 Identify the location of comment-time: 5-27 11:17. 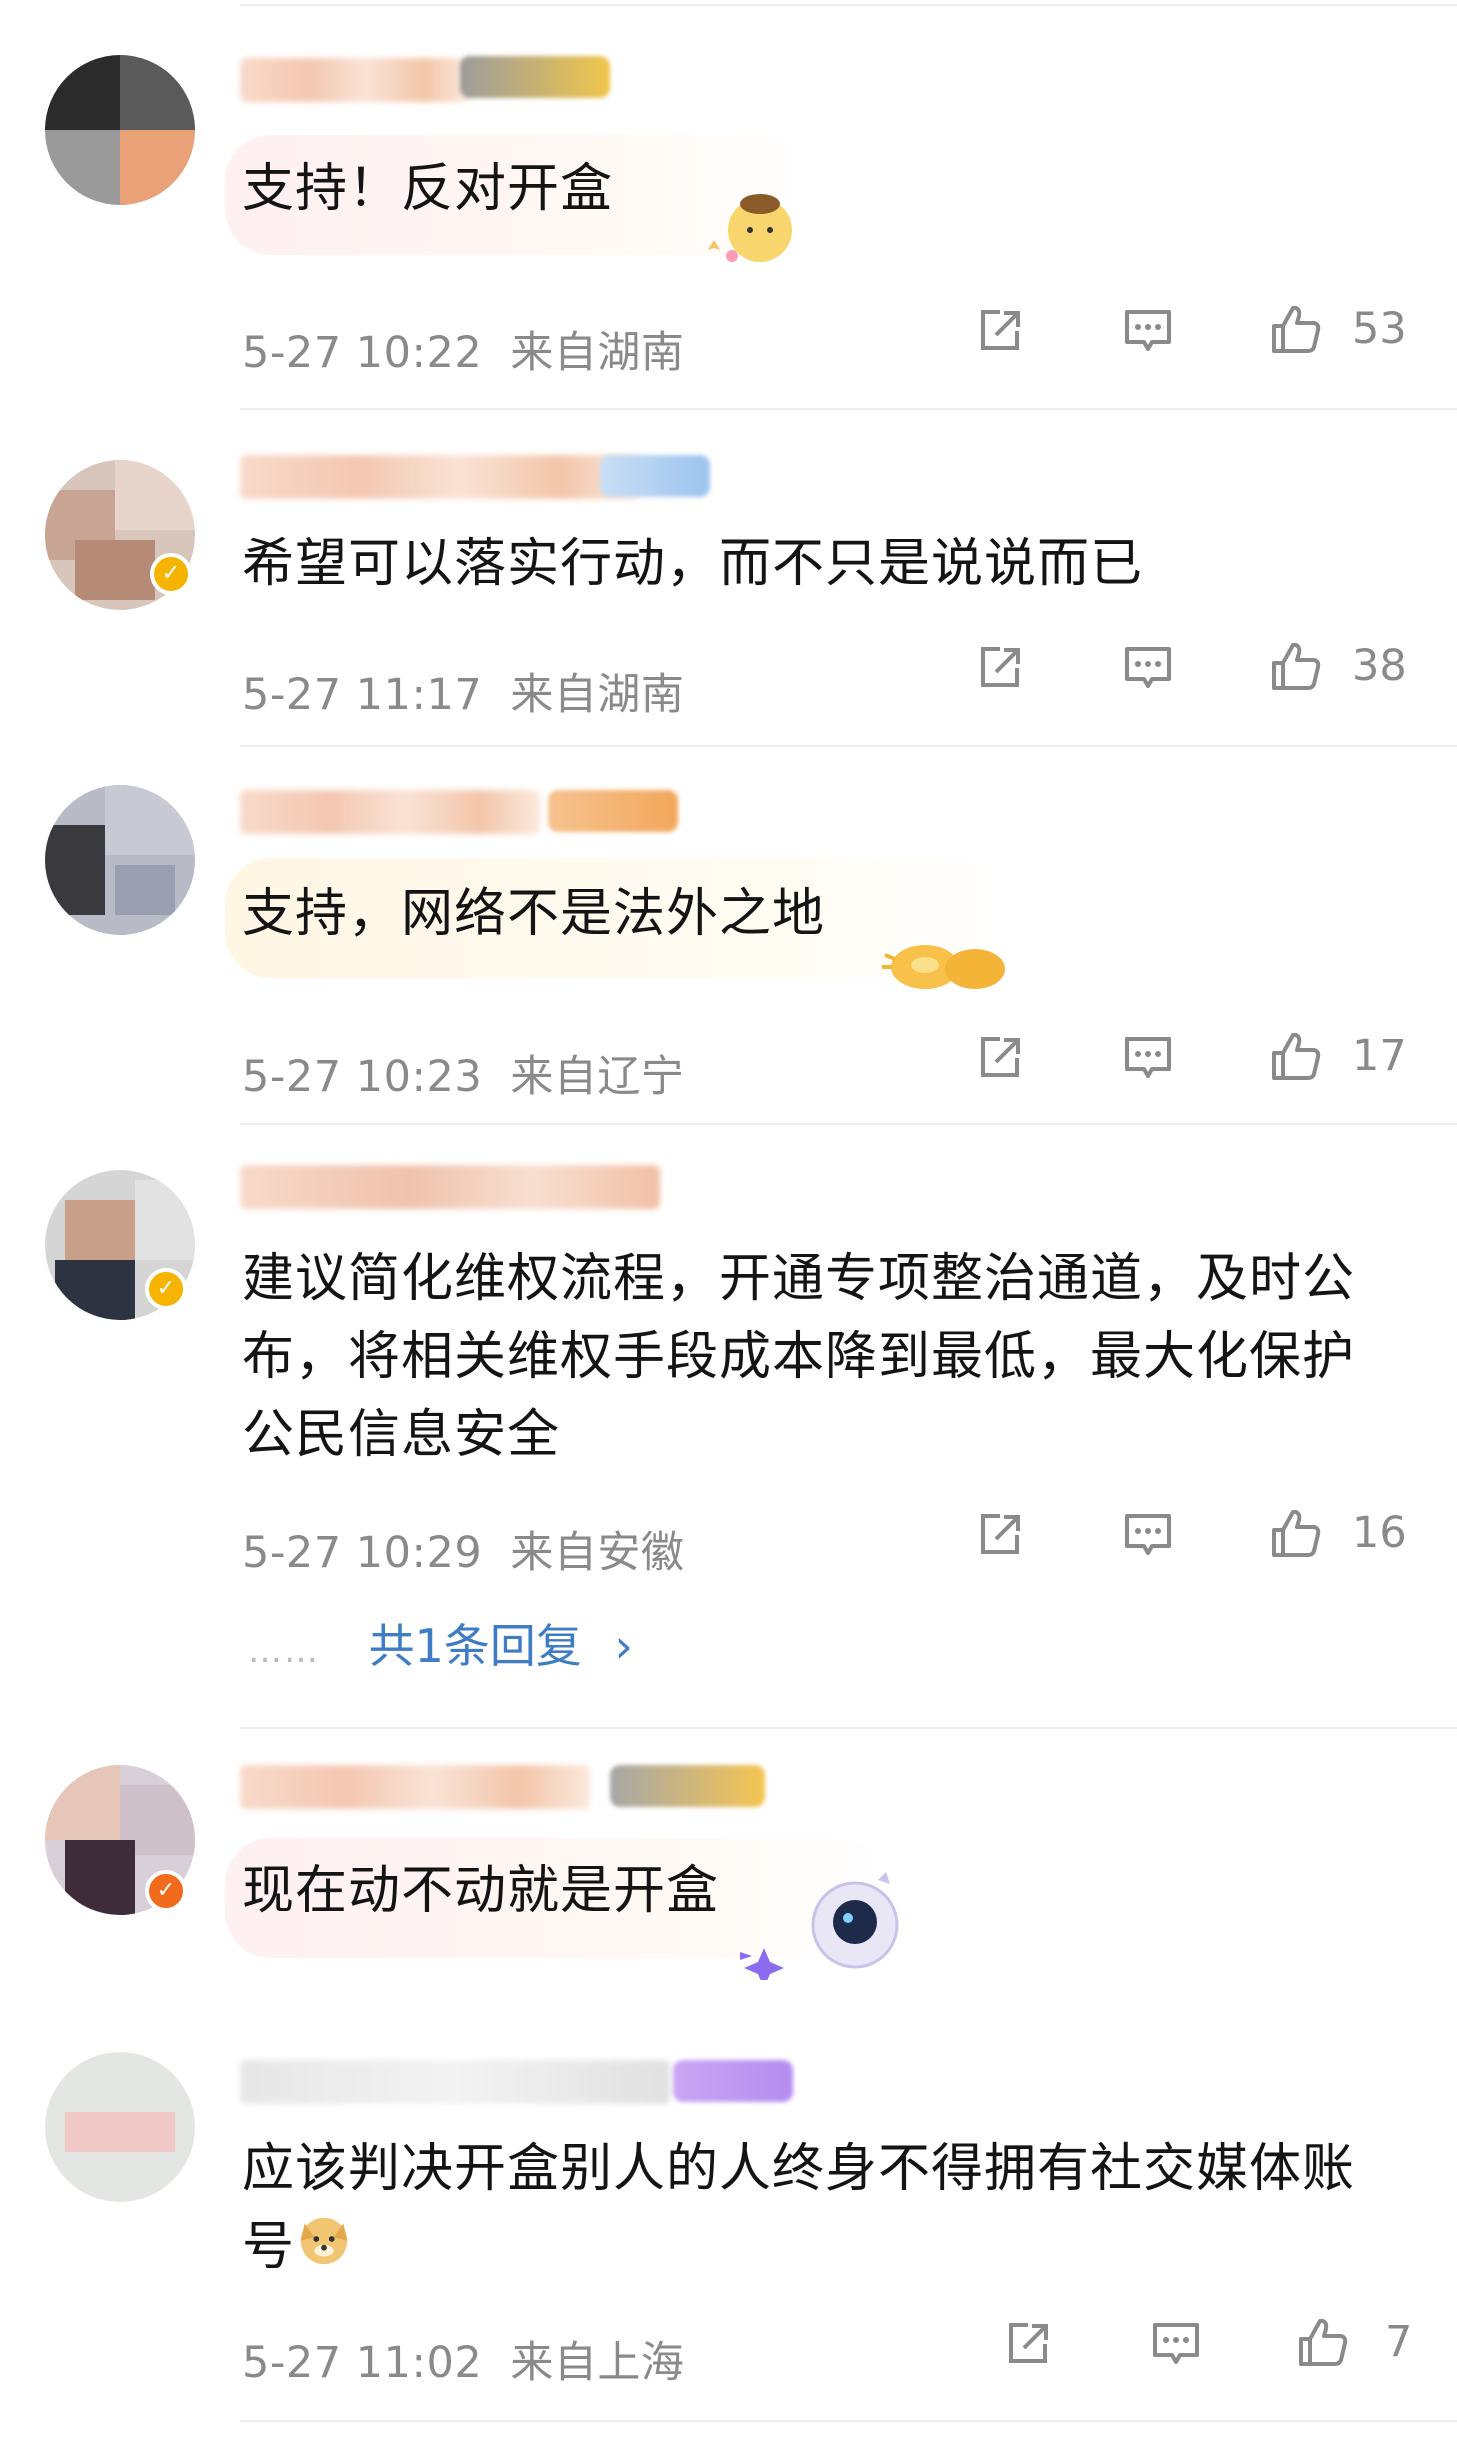
(362, 695).